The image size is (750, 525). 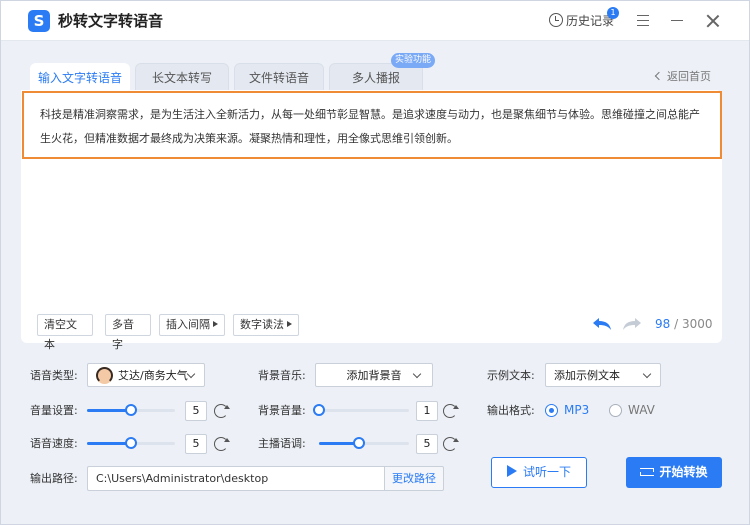 I want to click on change-path-button: 更改路径, so click(x=414, y=478).